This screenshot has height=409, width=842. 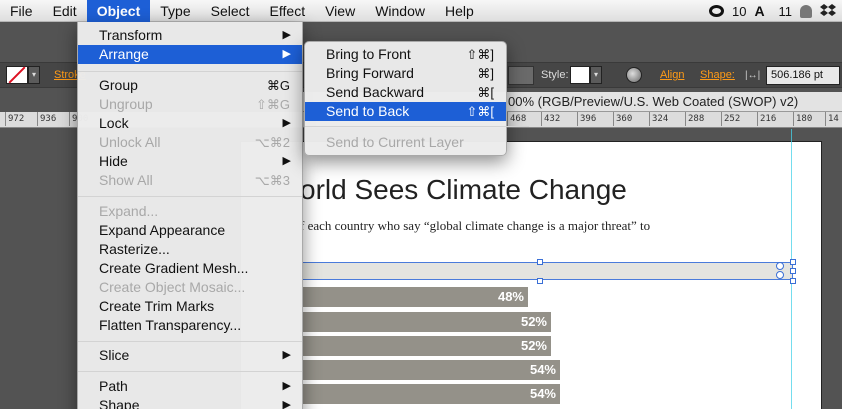 I want to click on width-arrow-icon: |↔|, so click(x=753, y=75).